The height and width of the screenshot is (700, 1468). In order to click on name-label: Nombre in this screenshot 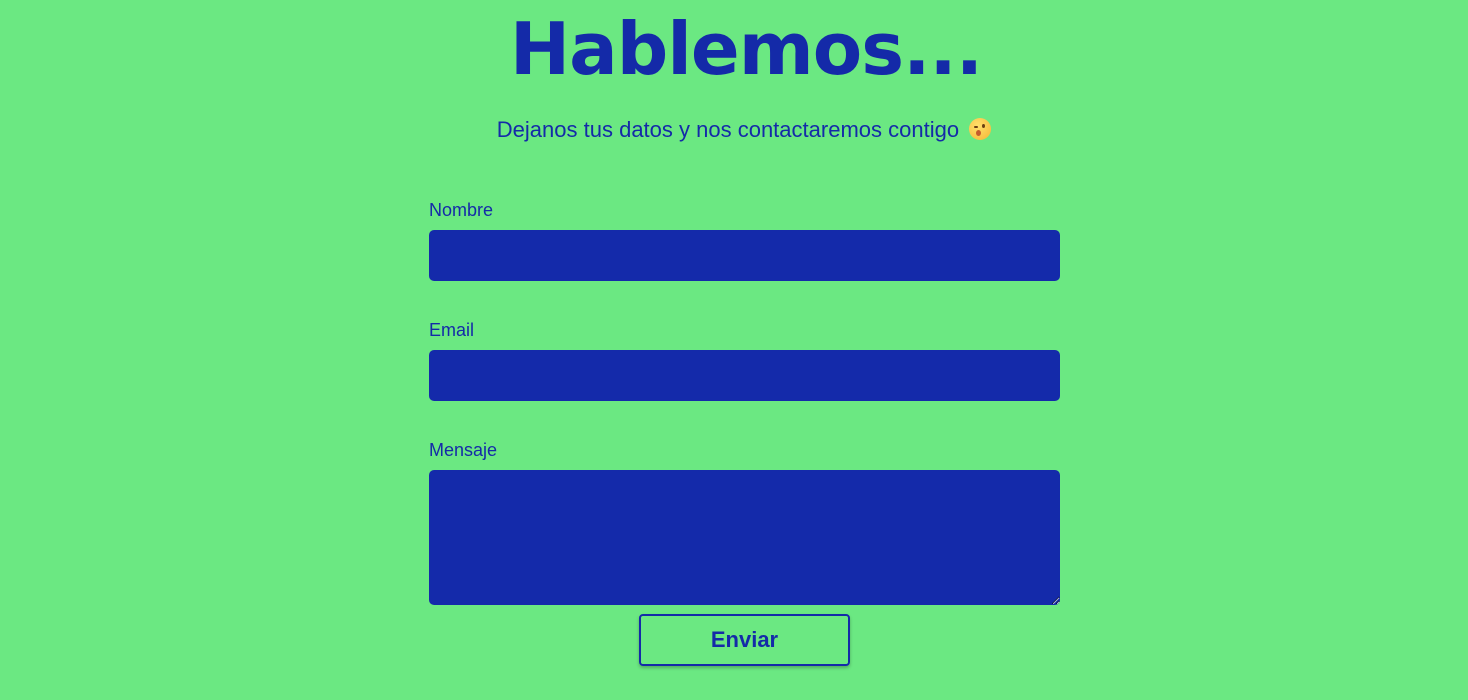, I will do `click(461, 210)`.